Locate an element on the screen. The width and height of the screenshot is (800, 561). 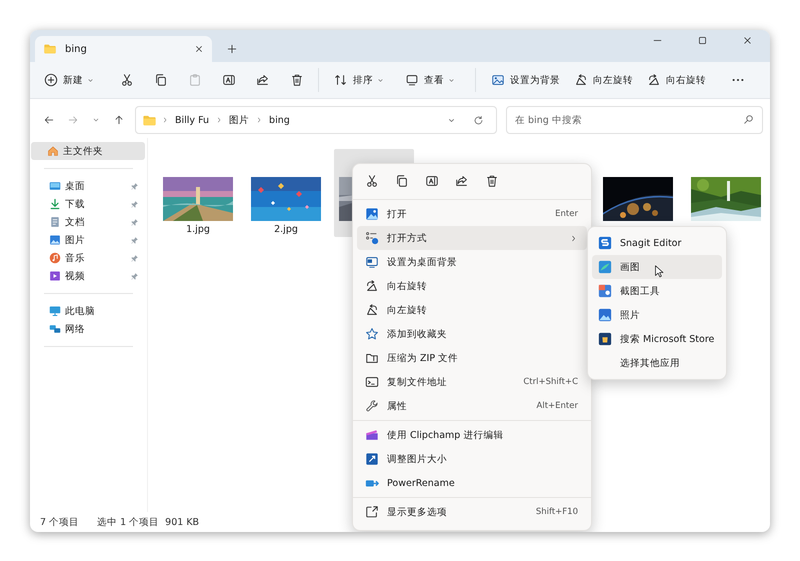
sidebar-label: 此电脑 is located at coordinates (80, 311).